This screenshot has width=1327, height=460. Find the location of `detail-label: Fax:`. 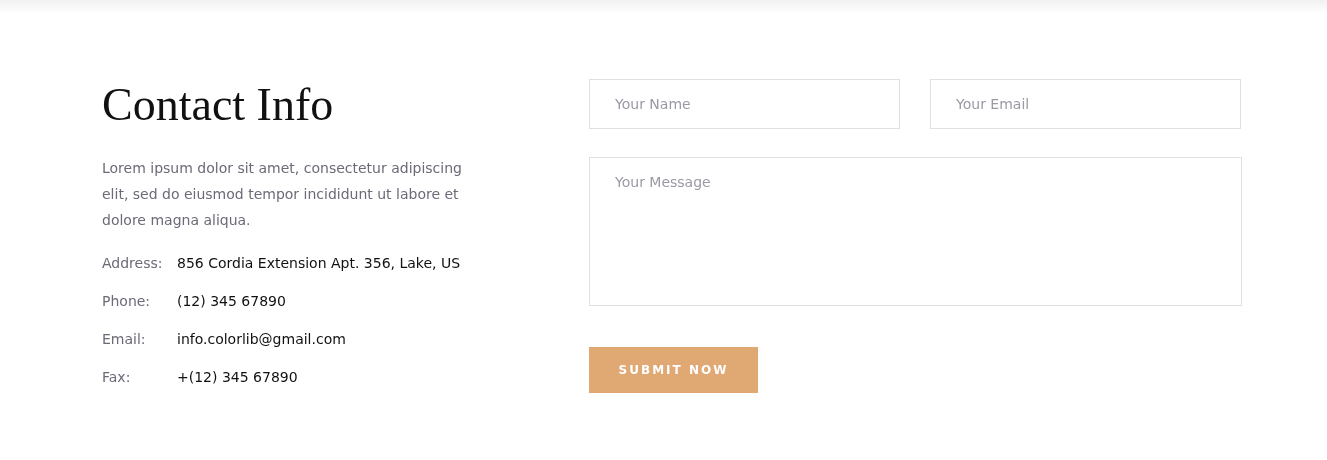

detail-label: Fax: is located at coordinates (117, 377).